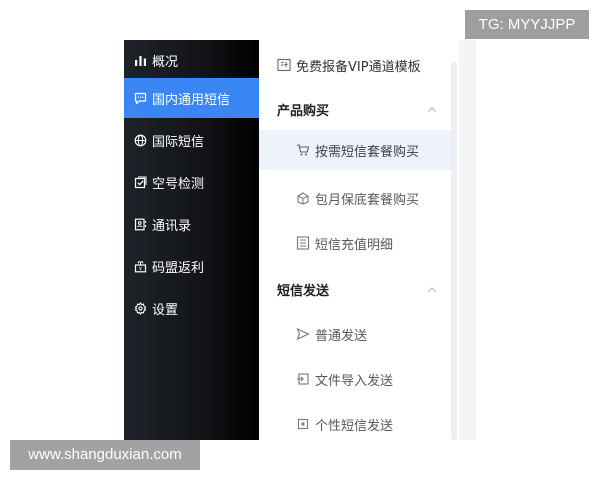 The width and height of the screenshot is (600, 480). Describe the element at coordinates (165, 310) in the screenshot. I see `sidebar-item-label: 设置` at that location.